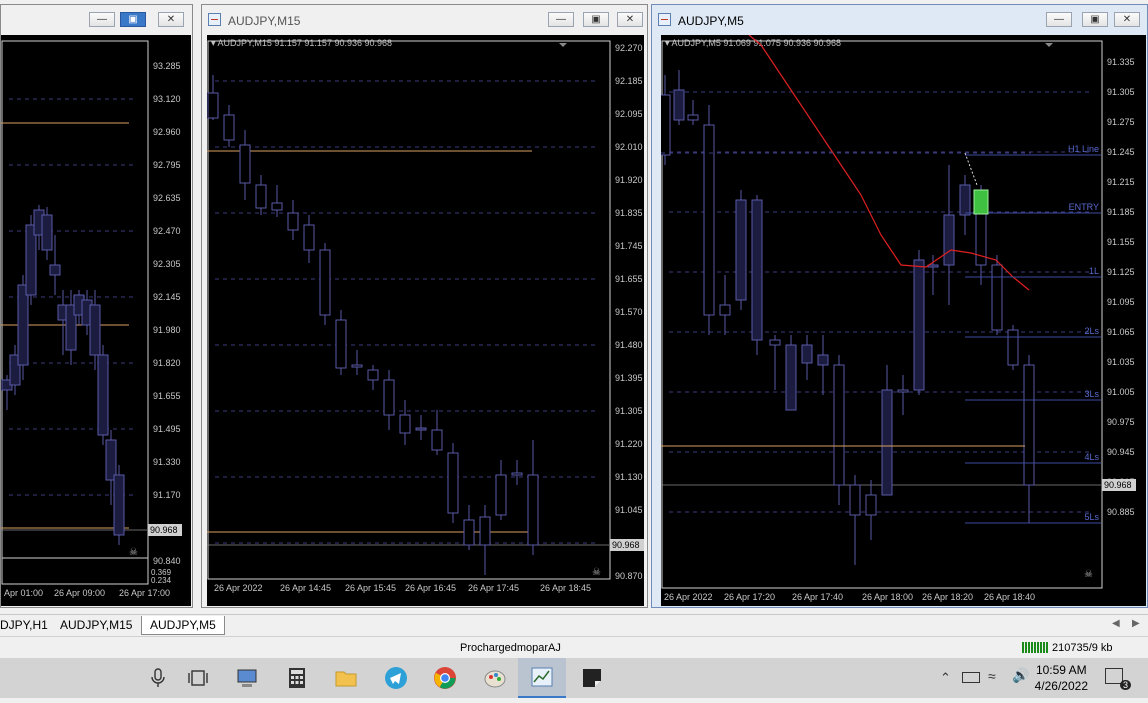 This screenshot has width=1148, height=703. I want to click on price-tick-label: 91.155, so click(1121, 242).